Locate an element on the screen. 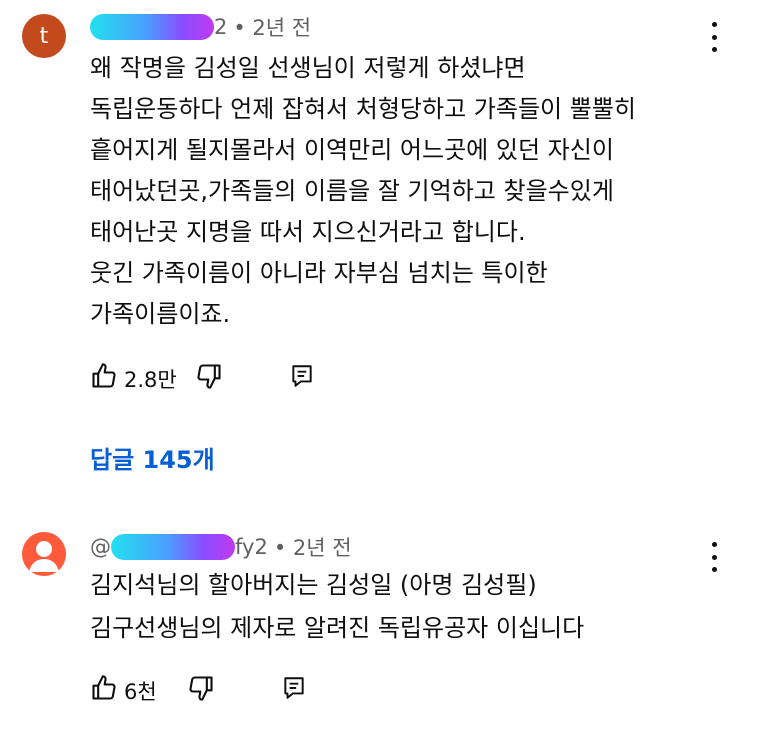 The image size is (760, 736). username-suffix: fy2 is located at coordinates (251, 547).